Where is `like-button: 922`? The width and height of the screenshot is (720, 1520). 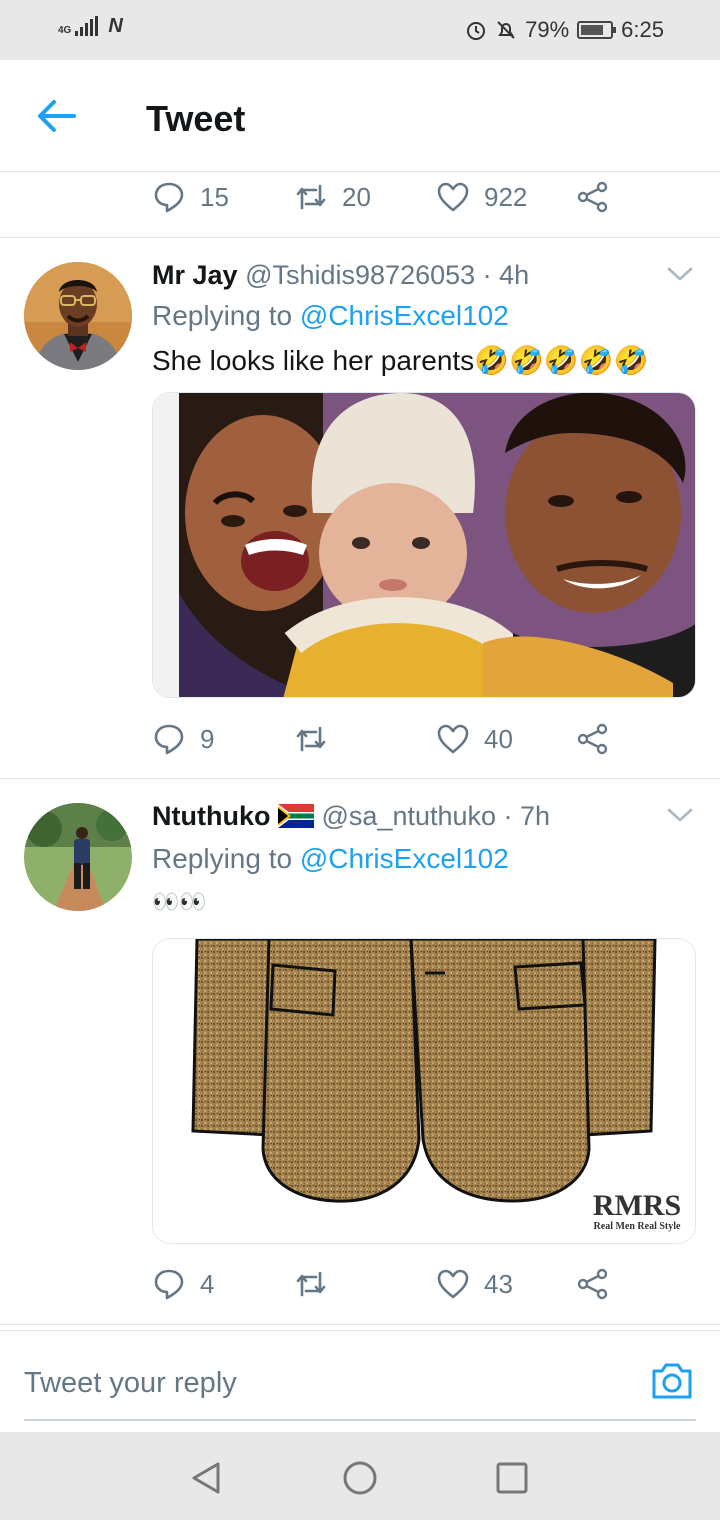
like-button: 922 is located at coordinates (481, 197).